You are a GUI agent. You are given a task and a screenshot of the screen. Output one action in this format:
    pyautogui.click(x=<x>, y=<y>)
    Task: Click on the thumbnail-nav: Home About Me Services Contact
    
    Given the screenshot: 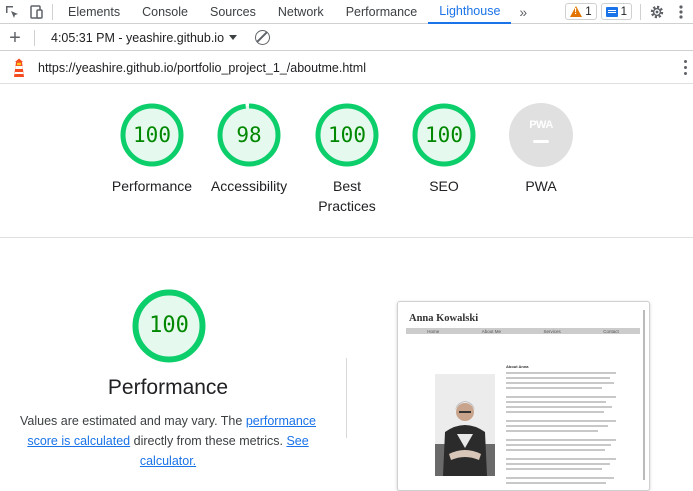 What is the action you would take?
    pyautogui.click(x=523, y=331)
    